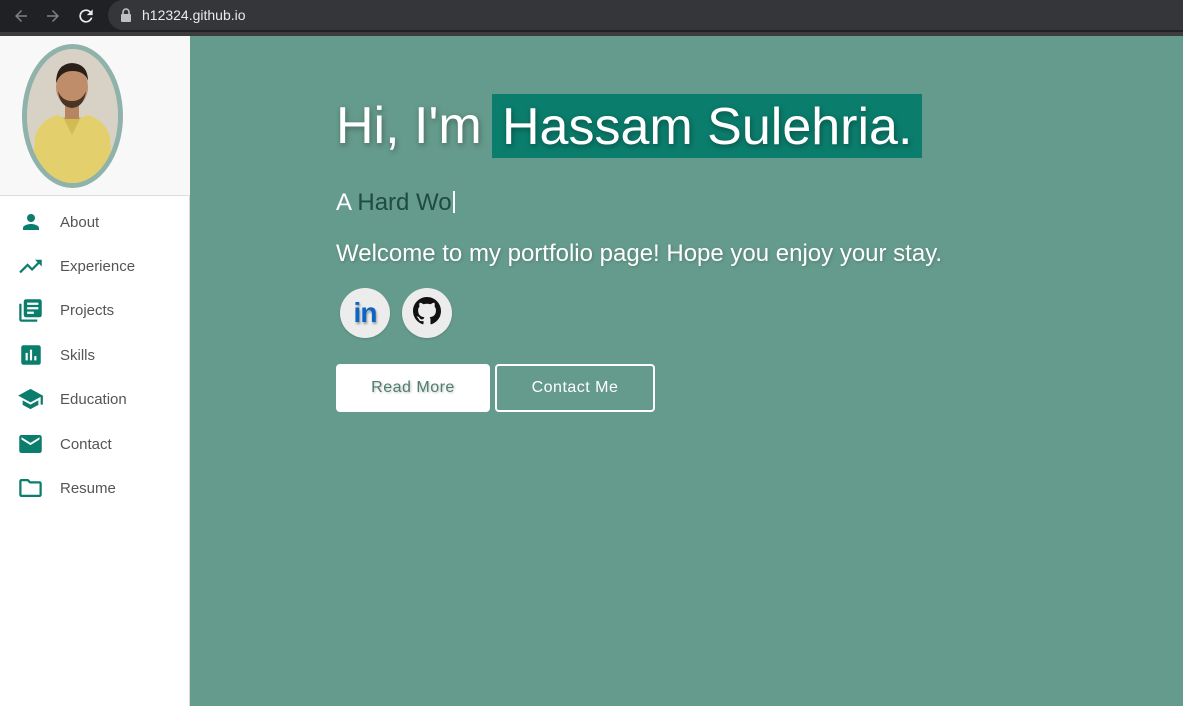  I want to click on hero-name: Hassam Sulehria., so click(707, 127).